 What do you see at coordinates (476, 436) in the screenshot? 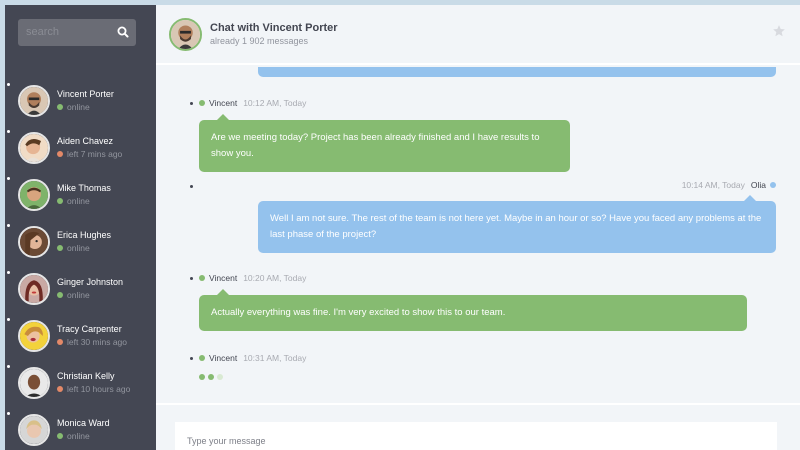
I see `message-input` at bounding box center [476, 436].